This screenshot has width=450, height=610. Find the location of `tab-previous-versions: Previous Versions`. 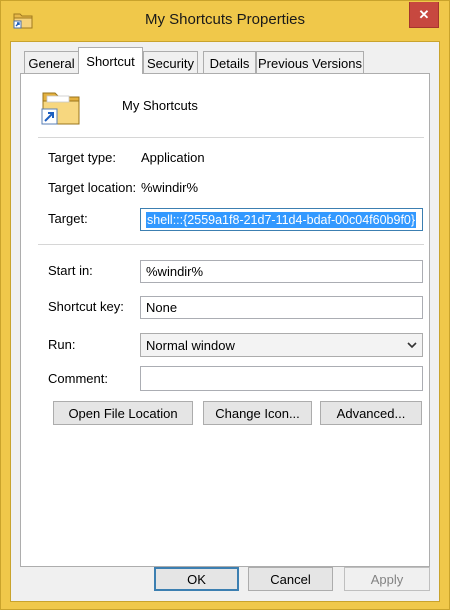

tab-previous-versions: Previous Versions is located at coordinates (310, 62).